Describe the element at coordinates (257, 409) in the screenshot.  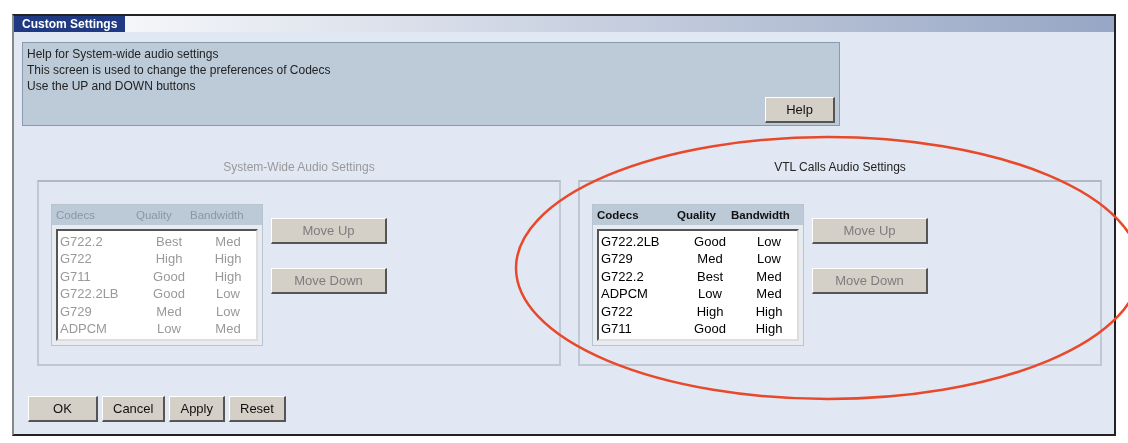
I see `dialog-button: Reset` at that location.